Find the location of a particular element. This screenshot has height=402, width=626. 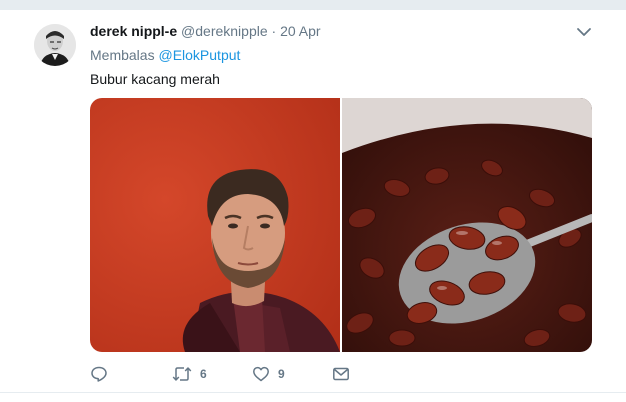

retweet-count: 6 is located at coordinates (203, 374).